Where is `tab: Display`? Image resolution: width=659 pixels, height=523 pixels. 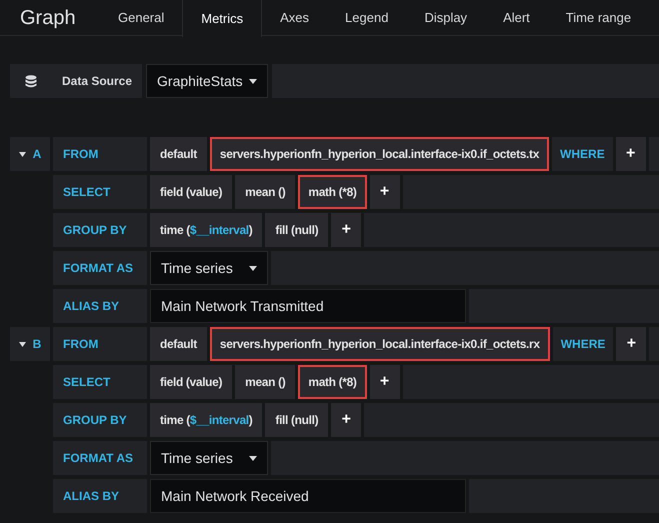 tab: Display is located at coordinates (446, 18).